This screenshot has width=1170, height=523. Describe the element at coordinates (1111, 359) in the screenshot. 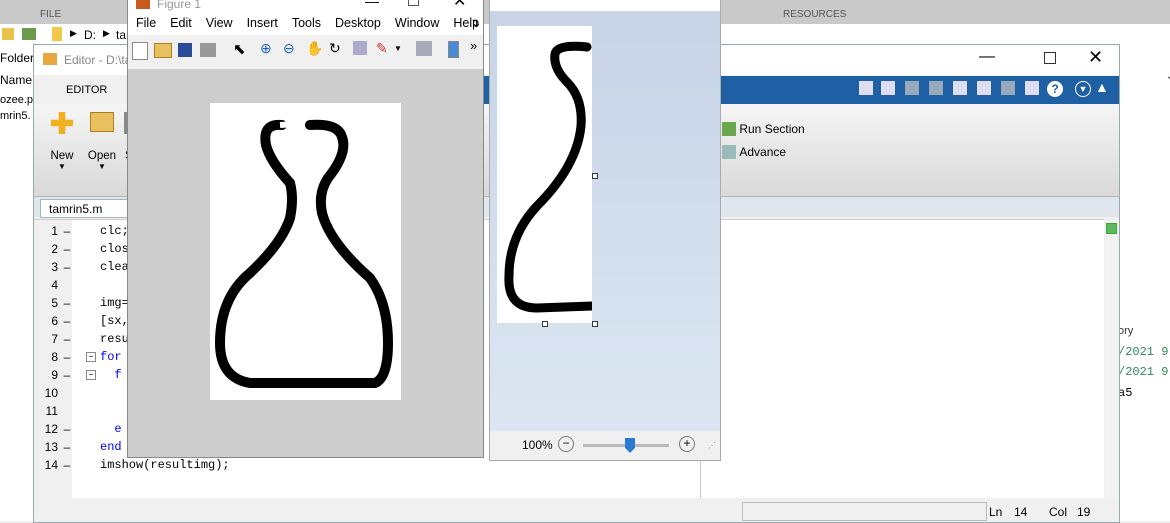

I see `code-scrollbar` at that location.